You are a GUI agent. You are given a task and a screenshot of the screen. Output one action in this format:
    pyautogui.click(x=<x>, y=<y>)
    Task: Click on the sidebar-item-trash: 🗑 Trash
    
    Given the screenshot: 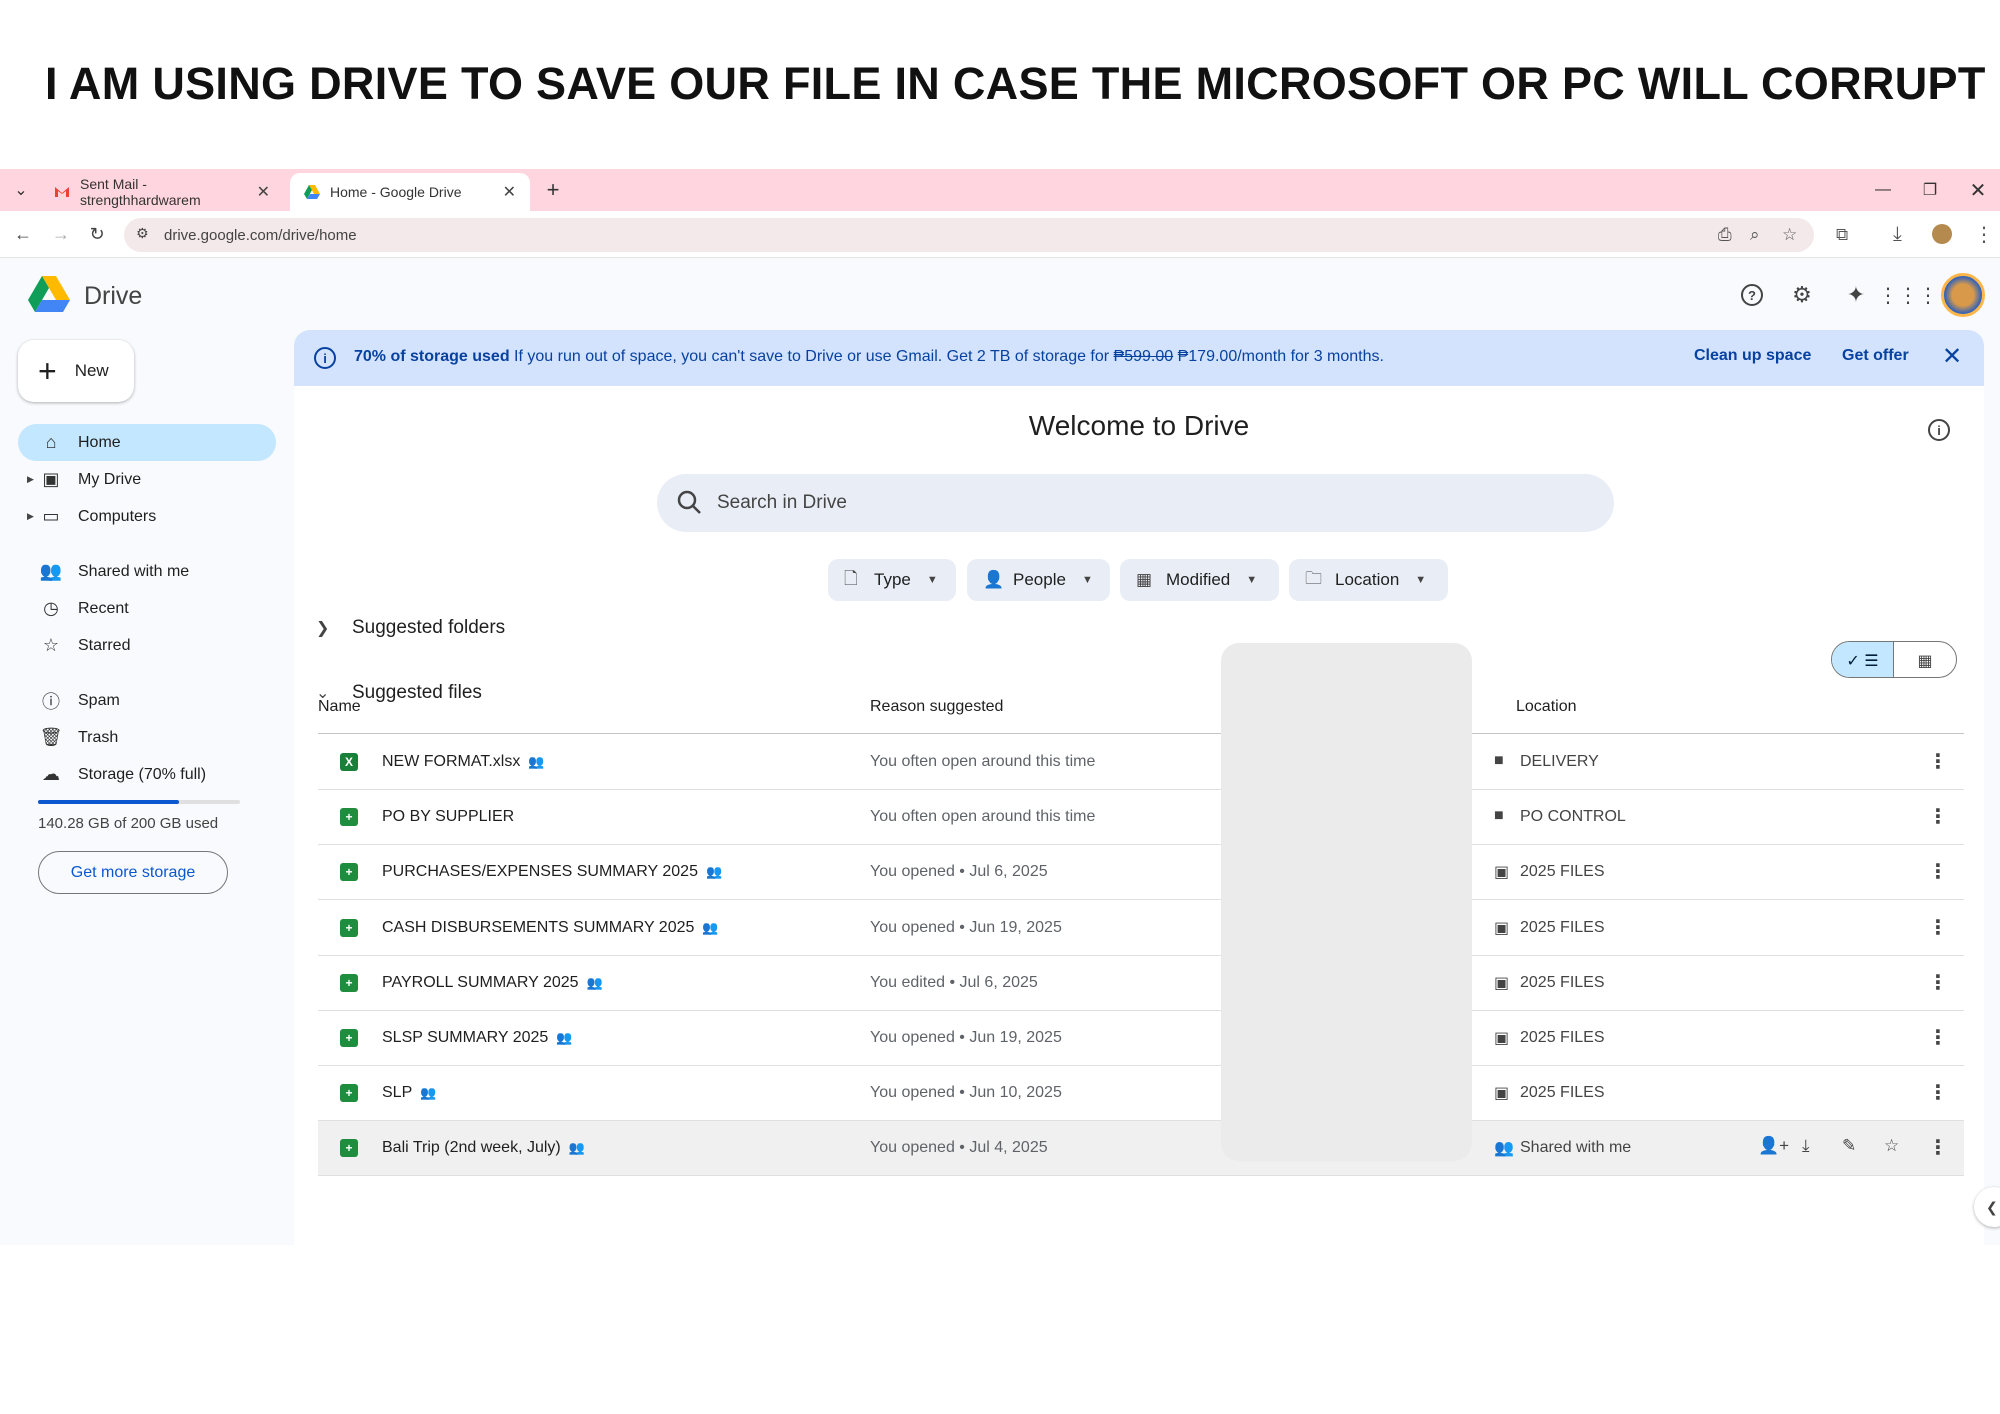 What is the action you would take?
    pyautogui.click(x=147, y=737)
    